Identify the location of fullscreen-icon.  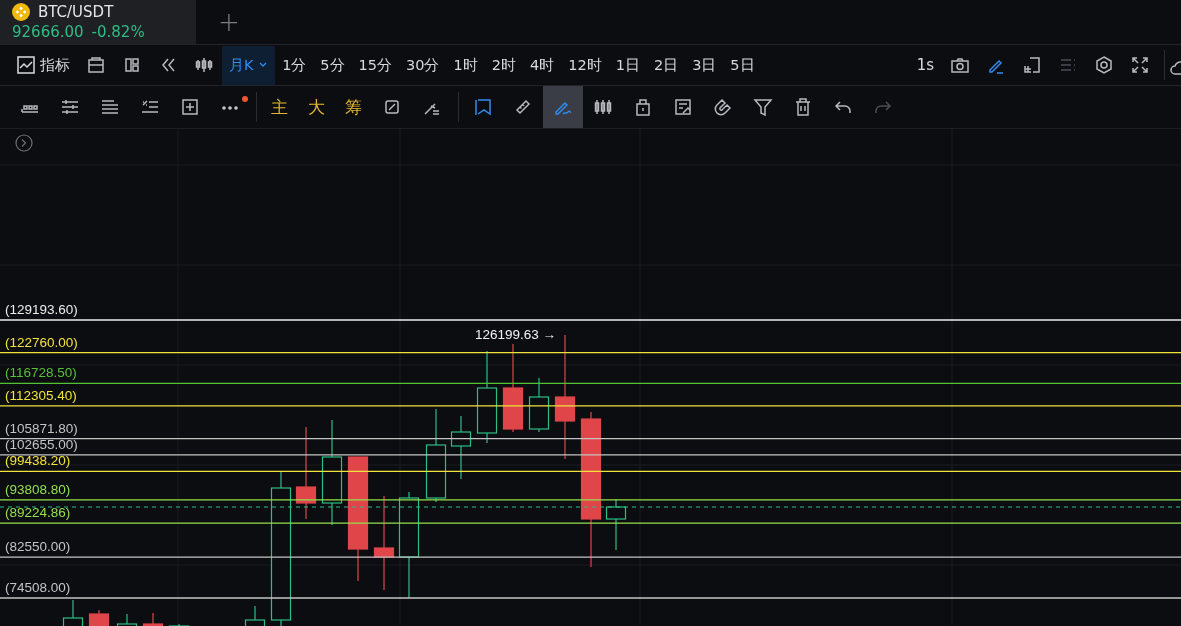
(1140, 65).